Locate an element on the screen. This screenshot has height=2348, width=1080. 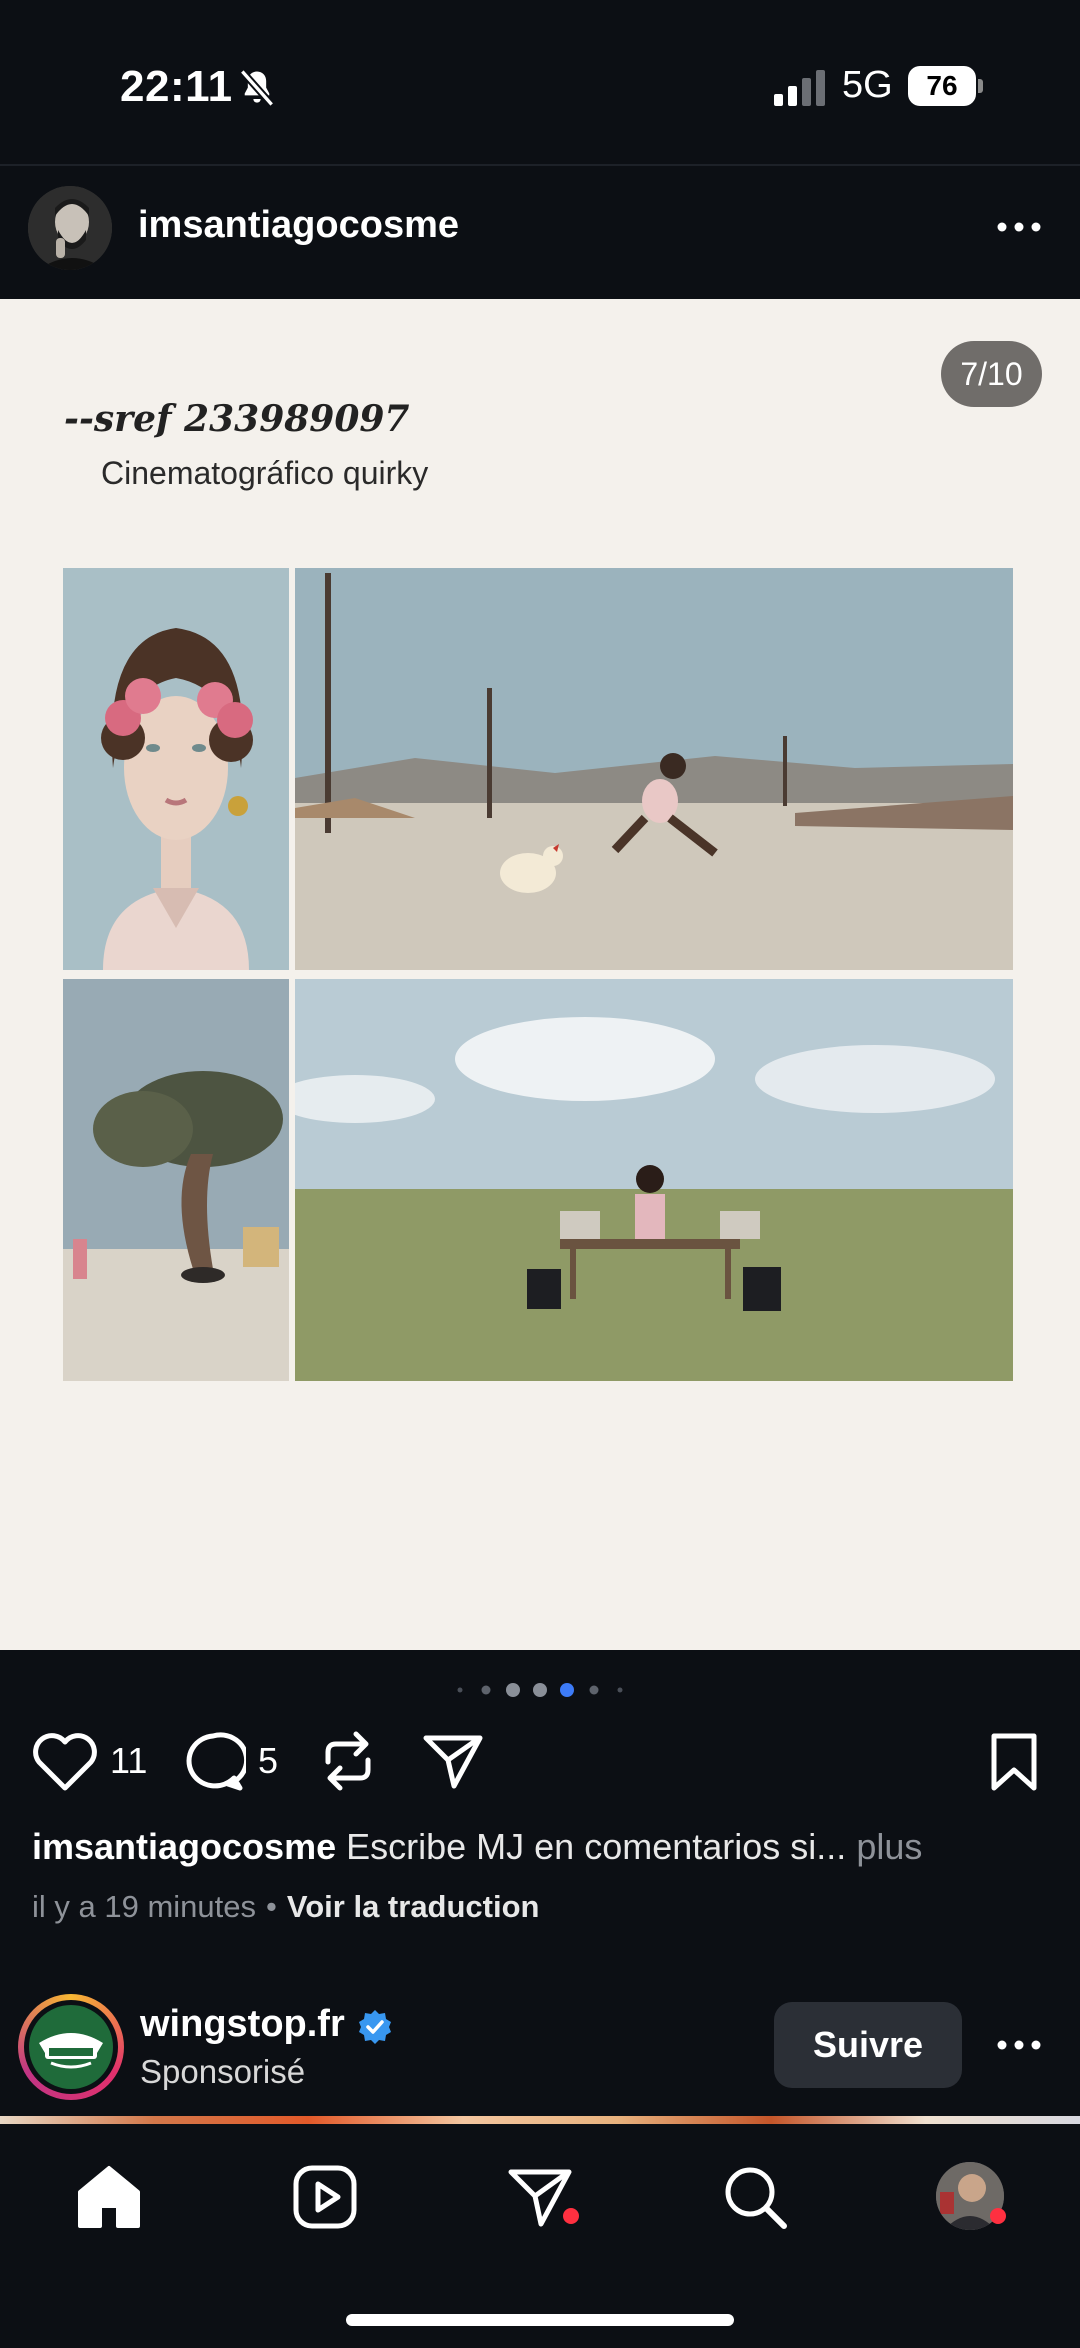
battery-icon: 76 is located at coordinates (946, 86).